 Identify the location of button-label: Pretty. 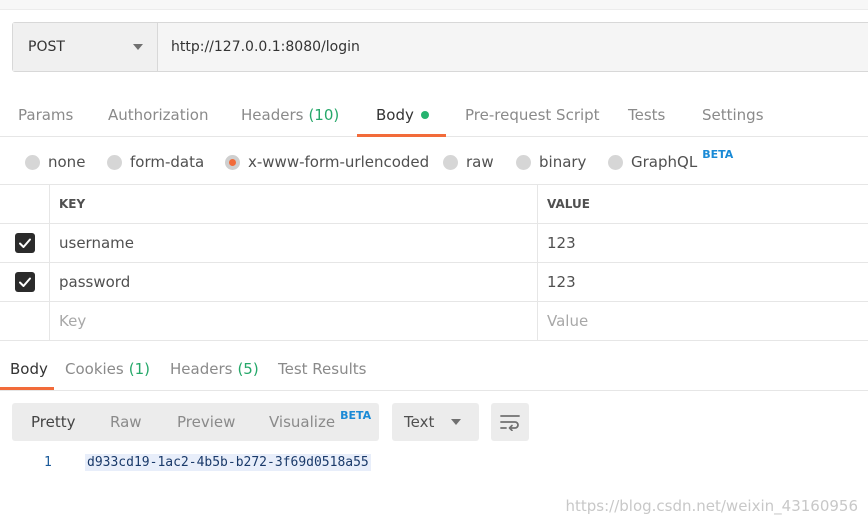
(53, 422).